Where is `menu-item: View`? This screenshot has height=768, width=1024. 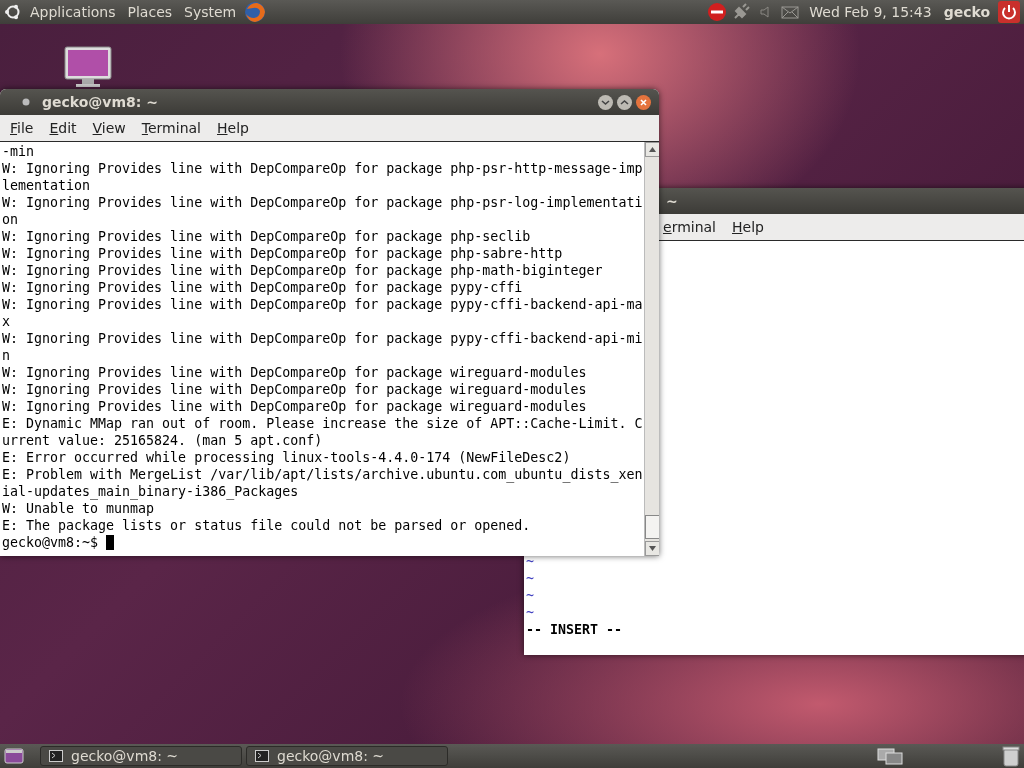
menu-item: View is located at coordinates (109, 128).